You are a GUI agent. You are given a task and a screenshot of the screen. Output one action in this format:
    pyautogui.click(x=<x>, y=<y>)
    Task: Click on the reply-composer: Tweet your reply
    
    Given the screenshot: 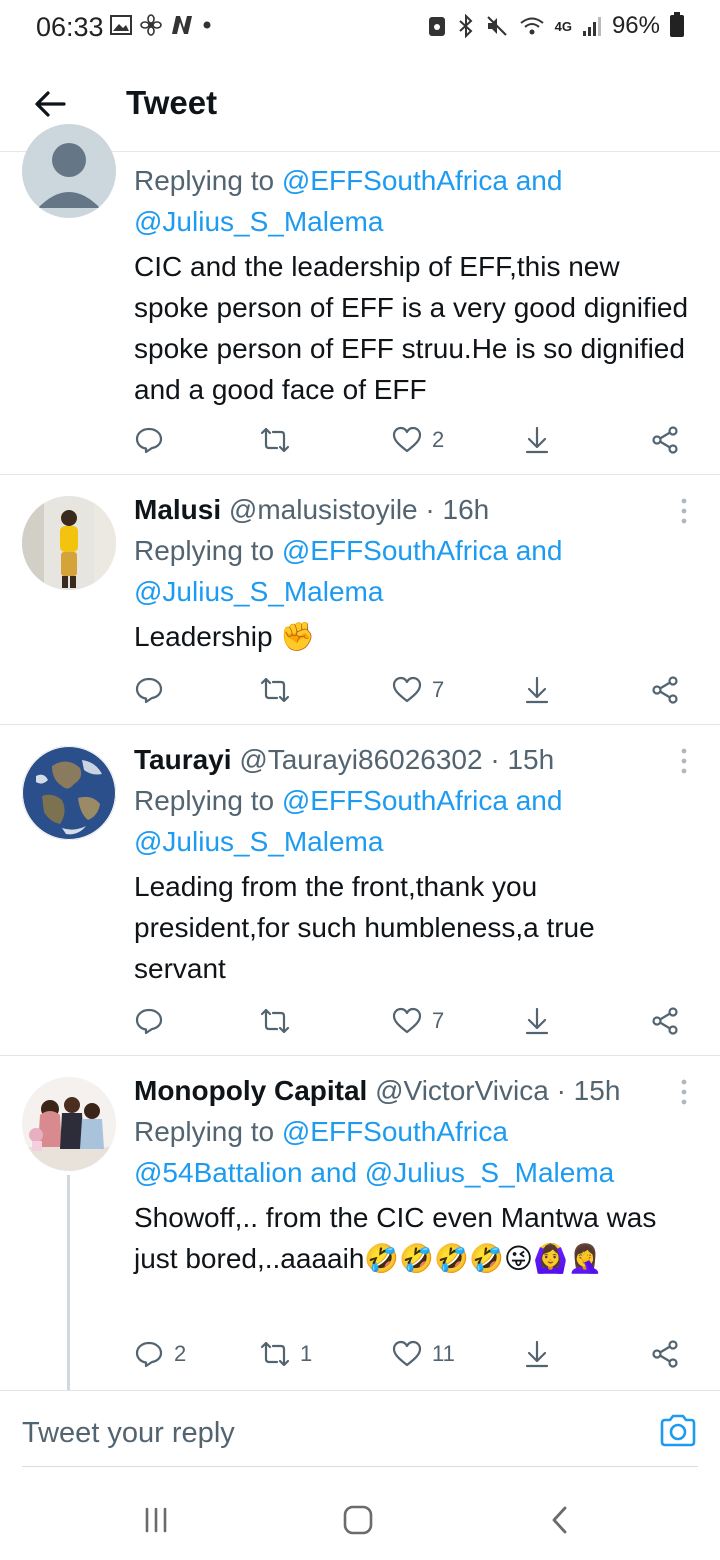 What is the action you would take?
    pyautogui.click(x=360, y=1429)
    